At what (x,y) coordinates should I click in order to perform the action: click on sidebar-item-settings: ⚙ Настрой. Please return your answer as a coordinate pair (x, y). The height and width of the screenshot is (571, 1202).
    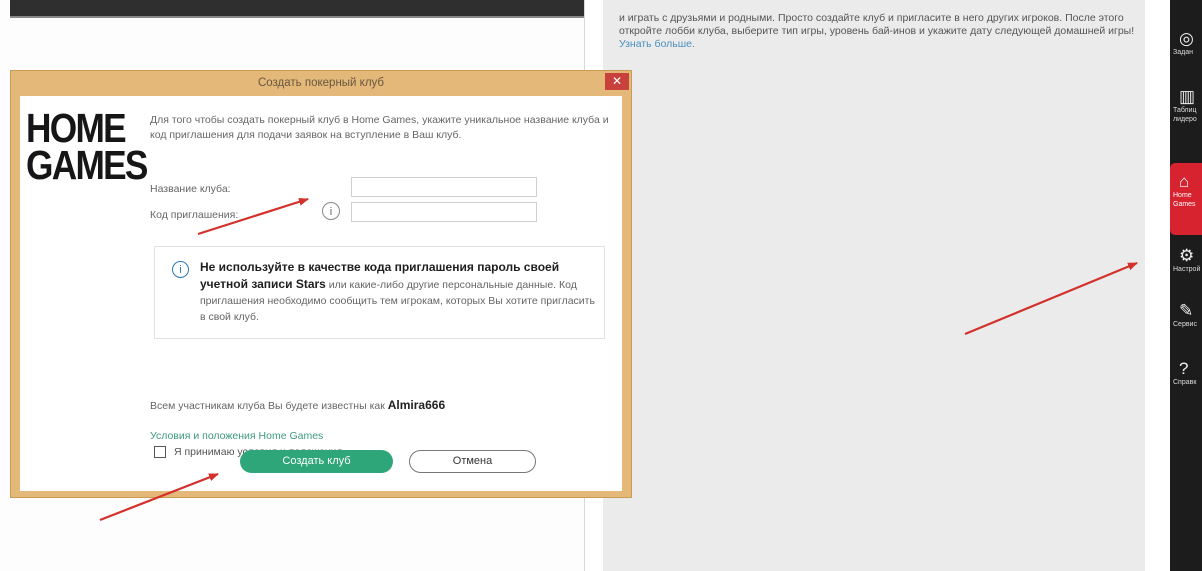
    Looking at the image, I should click on (1186, 260).